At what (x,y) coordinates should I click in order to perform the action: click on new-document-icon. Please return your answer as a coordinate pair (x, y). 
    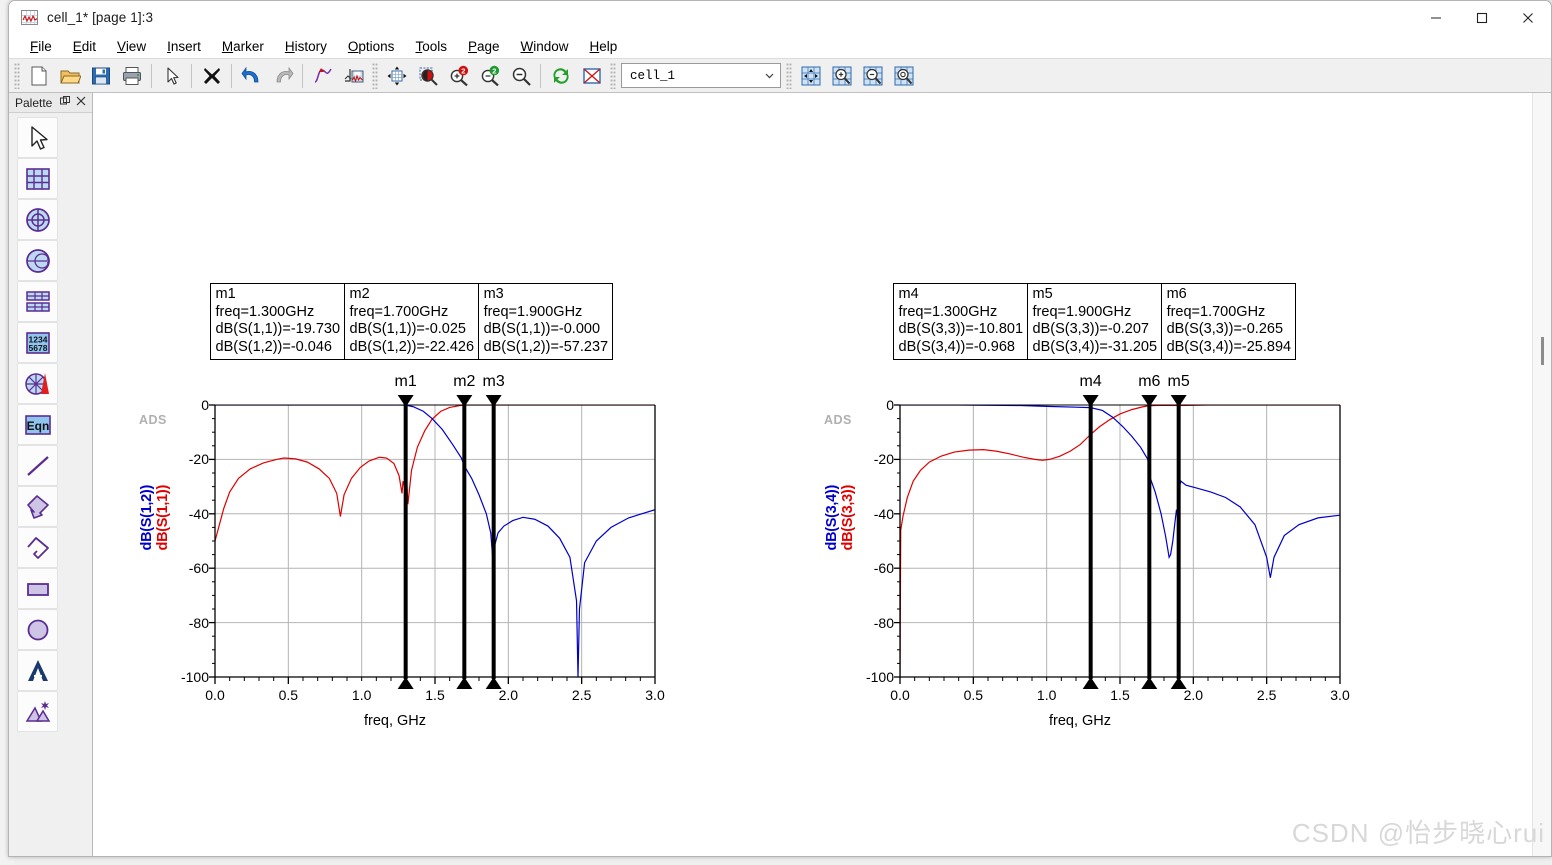
    Looking at the image, I should click on (38, 75).